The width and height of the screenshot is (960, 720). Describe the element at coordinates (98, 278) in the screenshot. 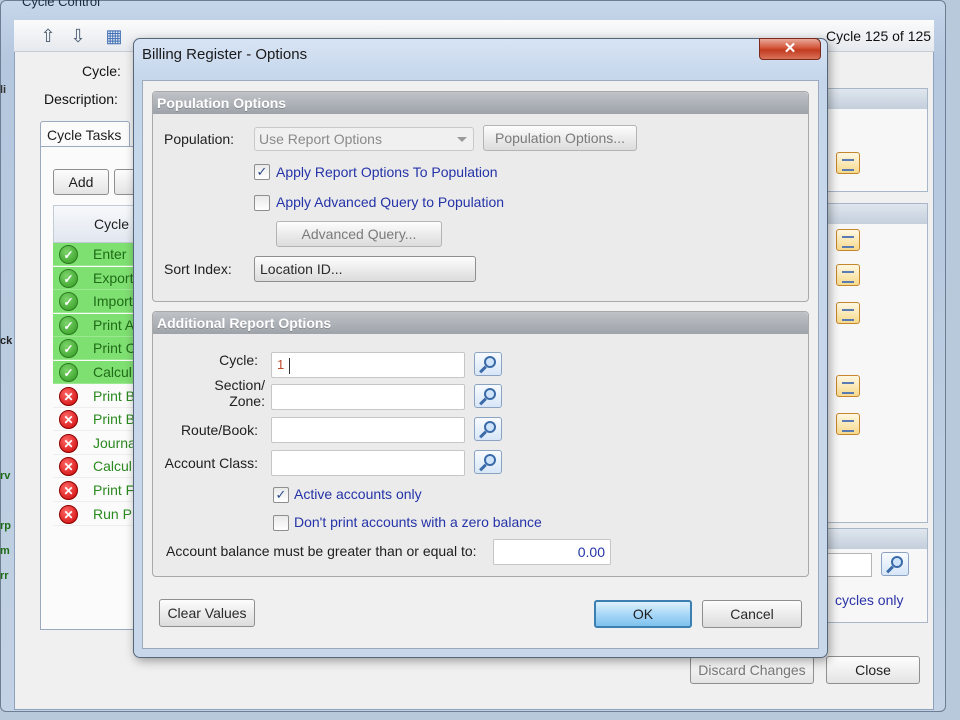

I see `task-row: ✓ Export` at that location.